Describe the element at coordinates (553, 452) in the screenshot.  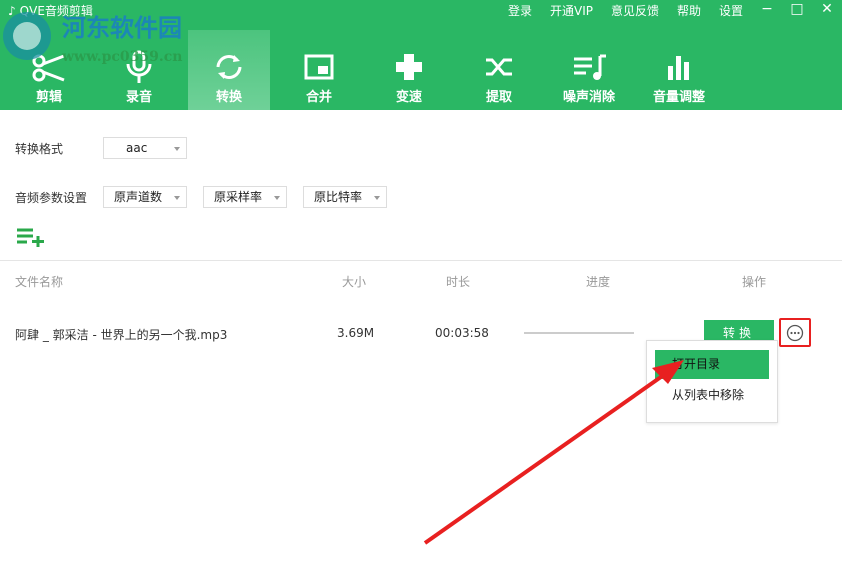
I see `red-arrow-annotation` at that location.